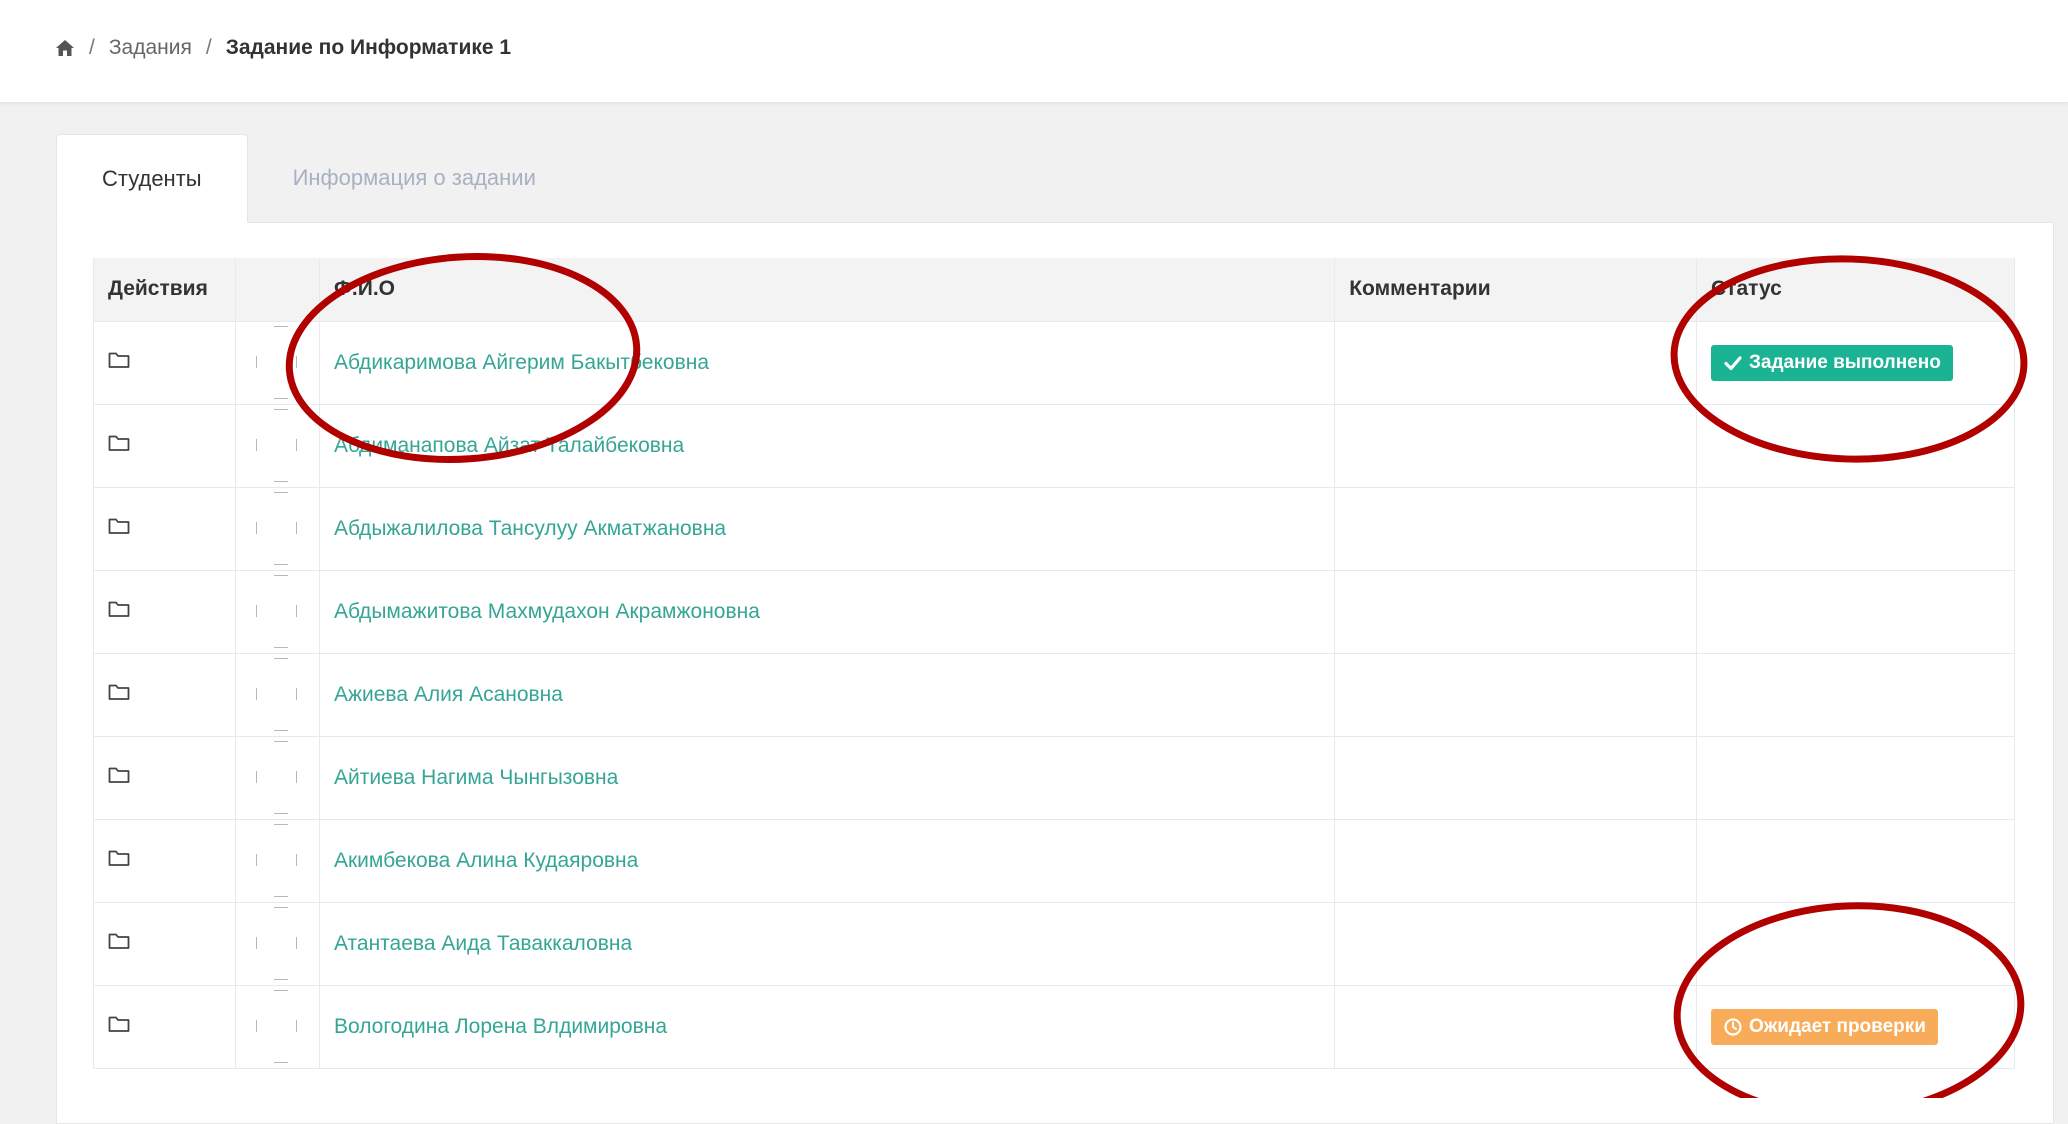  I want to click on breadcrumb-current: Задание по Информатике 1, so click(368, 47).